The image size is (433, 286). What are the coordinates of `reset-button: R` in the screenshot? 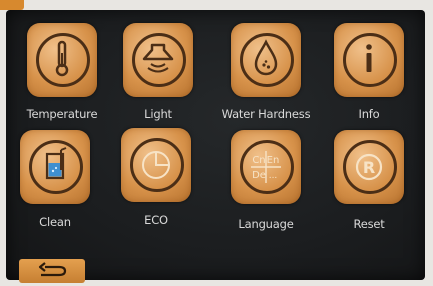 It's located at (369, 167).